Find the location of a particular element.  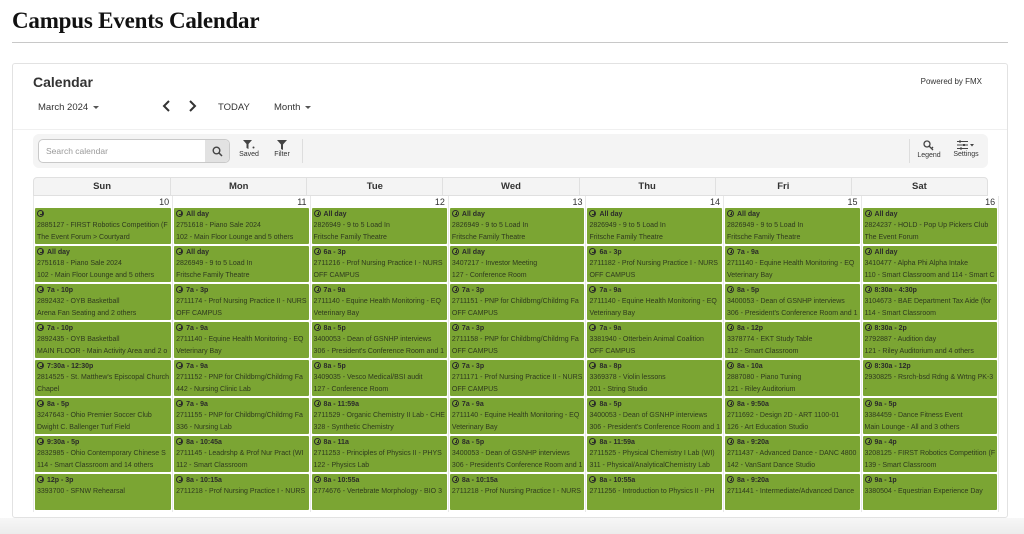

event-time-row: All day is located at coordinates (379, 214).